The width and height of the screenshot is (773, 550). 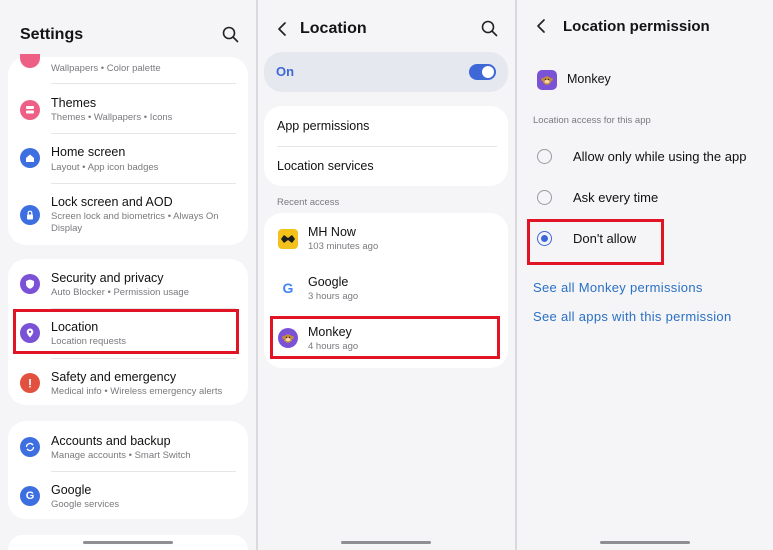 What do you see at coordinates (488, 72) in the screenshot?
I see `toggle-knob` at bounding box center [488, 72].